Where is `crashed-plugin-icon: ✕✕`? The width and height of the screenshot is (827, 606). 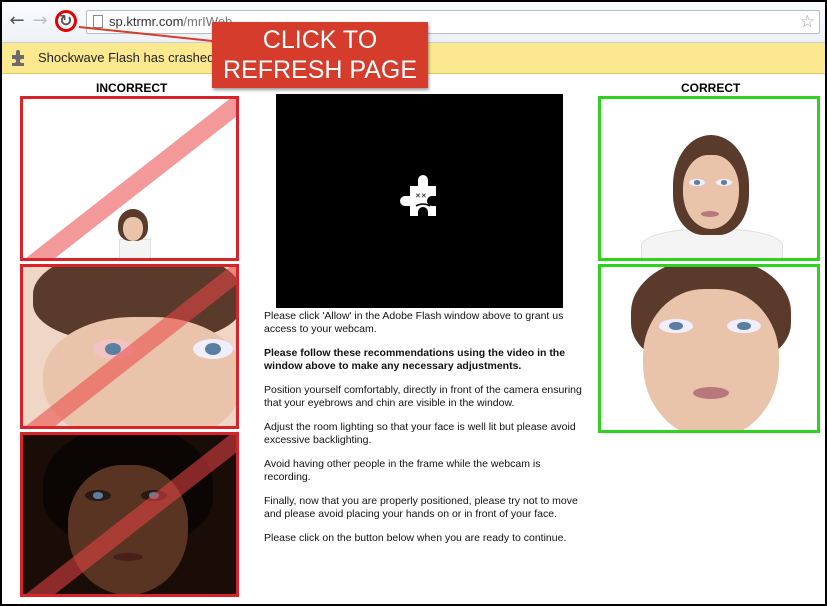 crashed-plugin-icon: ✕✕ is located at coordinates (418, 195).